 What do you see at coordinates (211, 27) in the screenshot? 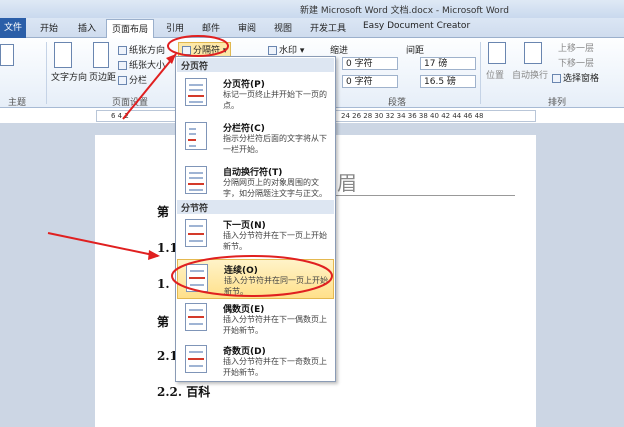
I see `tab-mailings: 邮件` at bounding box center [211, 27].